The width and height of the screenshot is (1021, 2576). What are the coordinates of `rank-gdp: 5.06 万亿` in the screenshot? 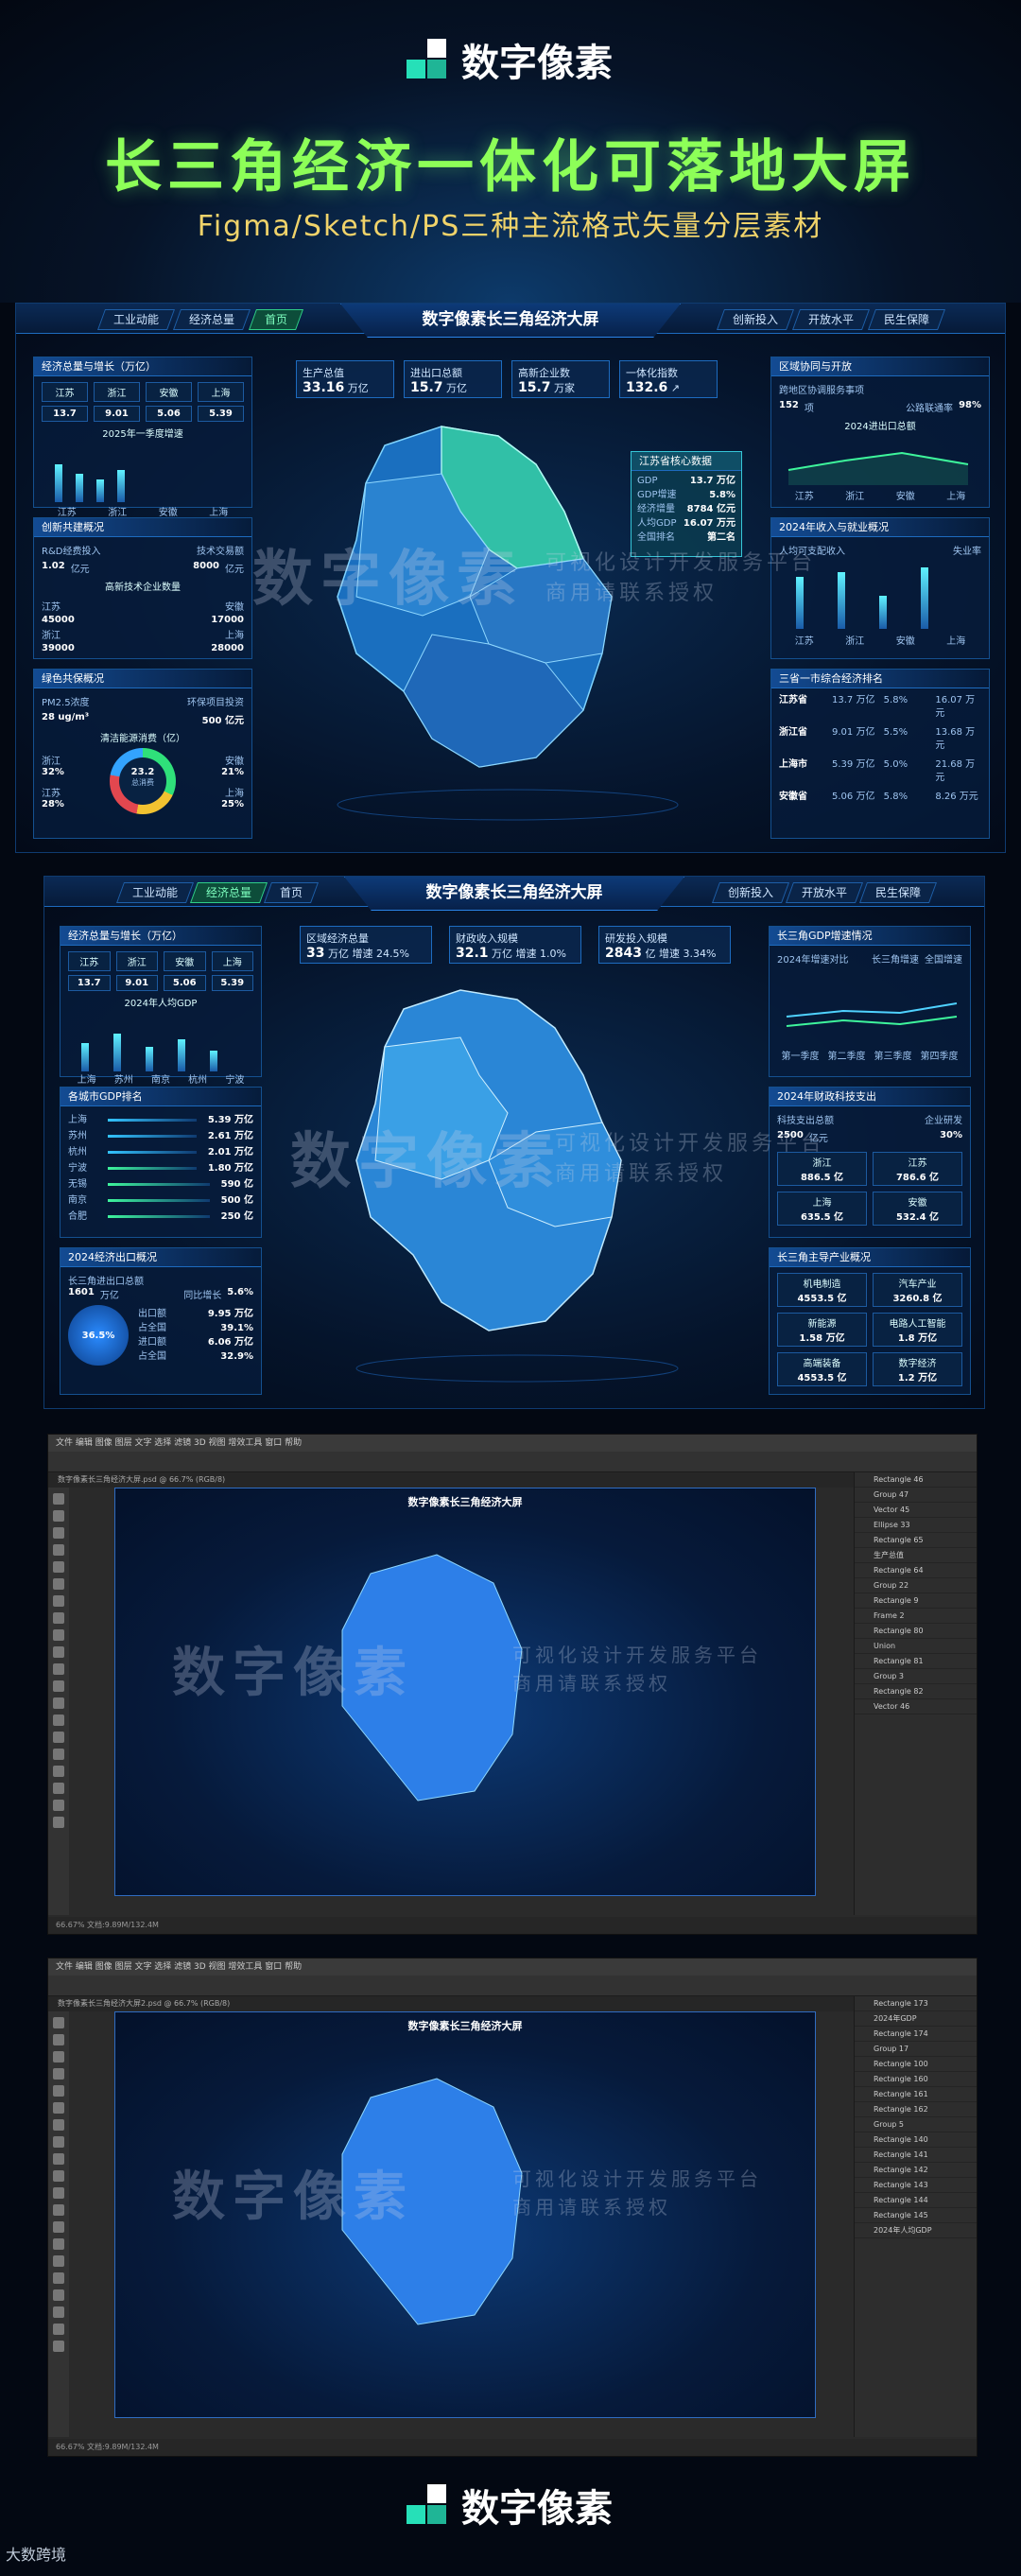 It's located at (854, 797).